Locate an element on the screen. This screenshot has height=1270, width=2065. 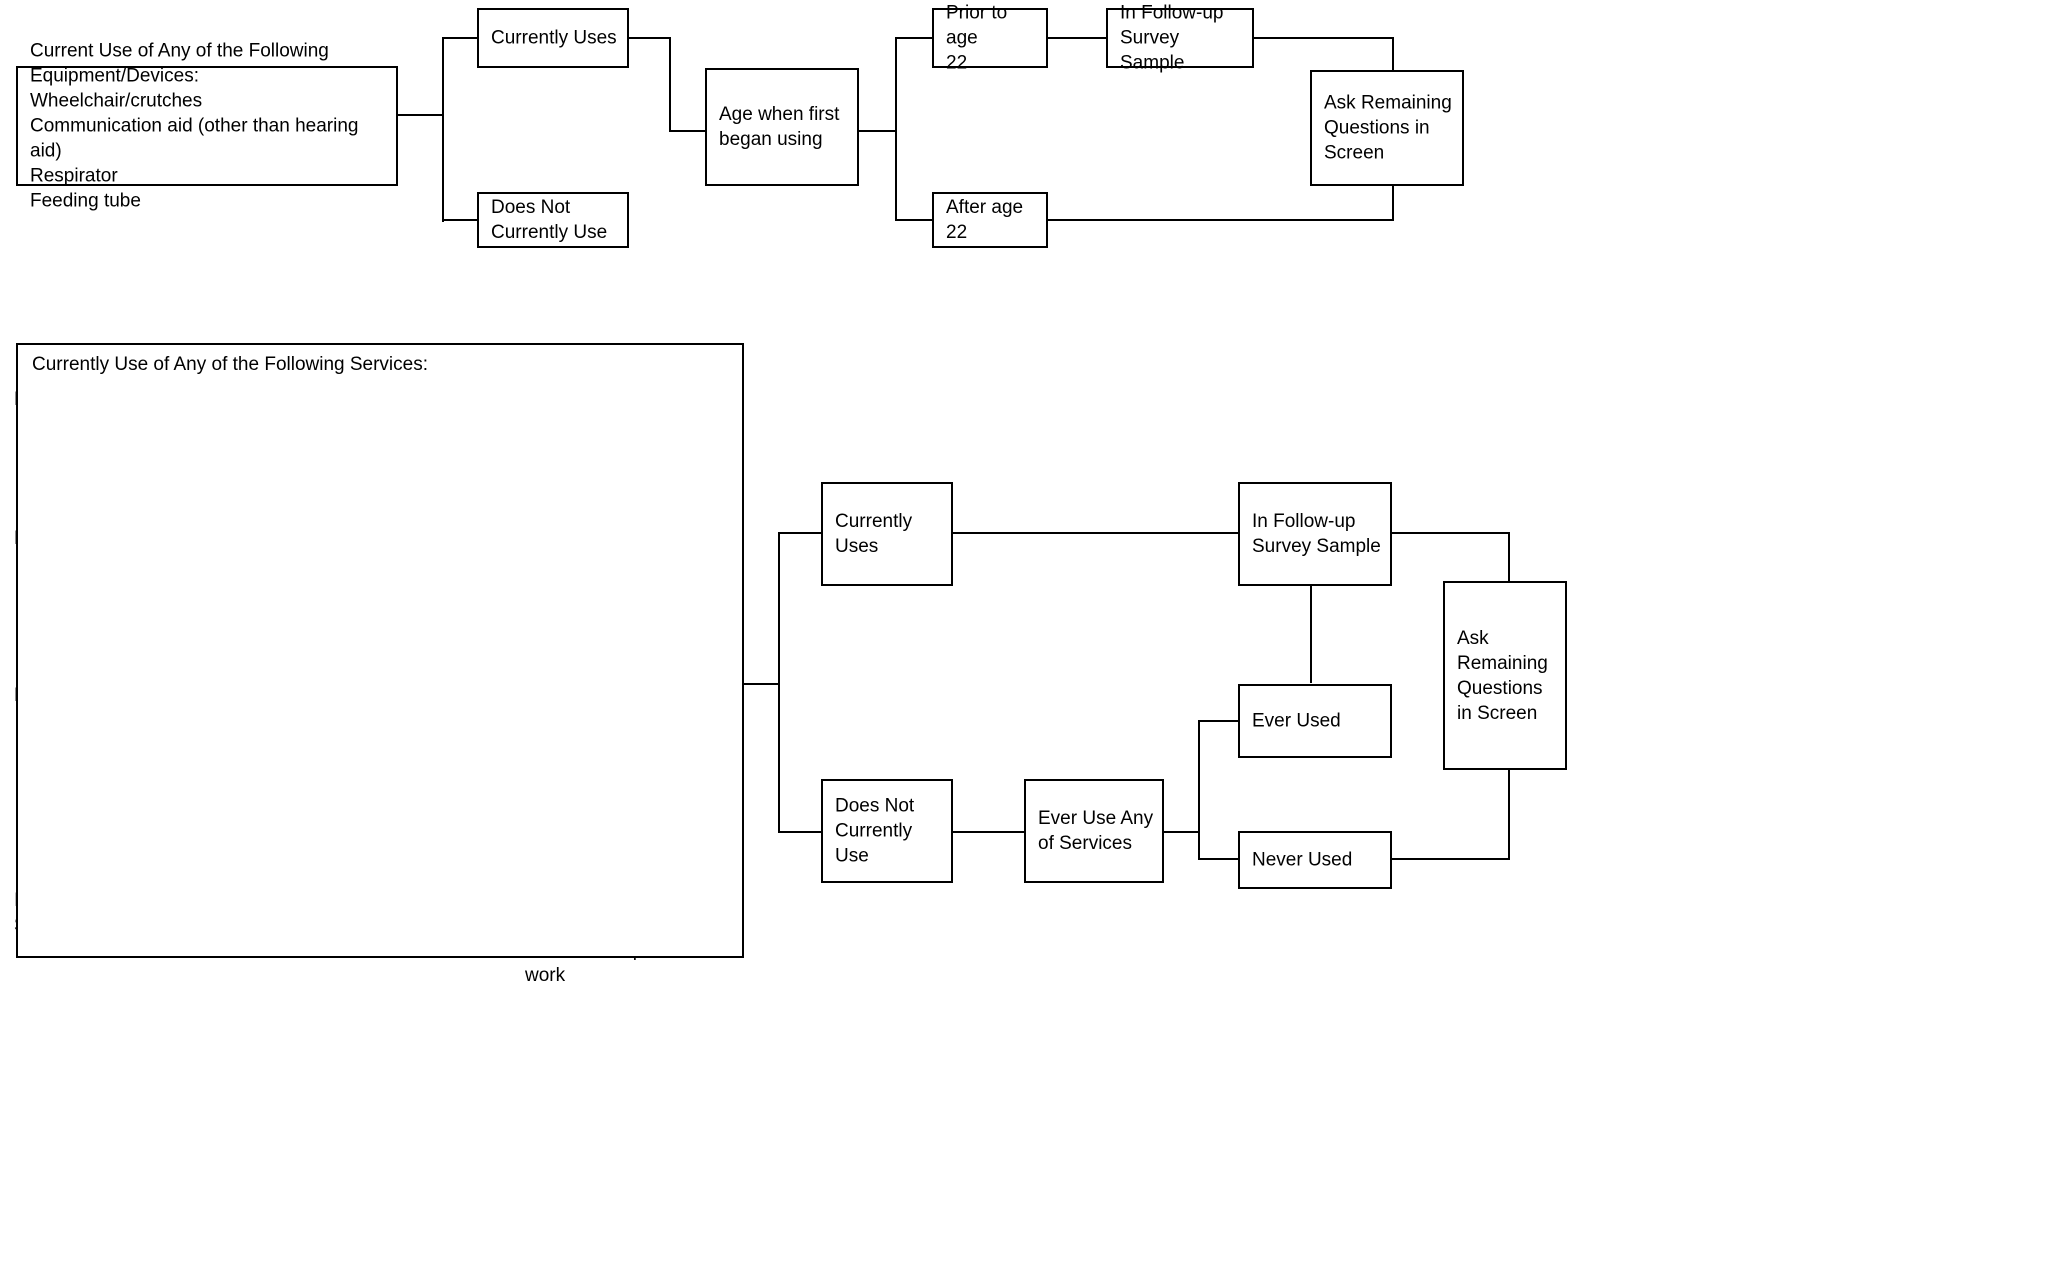
box-never-used: Never Used is located at coordinates (1315, 860).